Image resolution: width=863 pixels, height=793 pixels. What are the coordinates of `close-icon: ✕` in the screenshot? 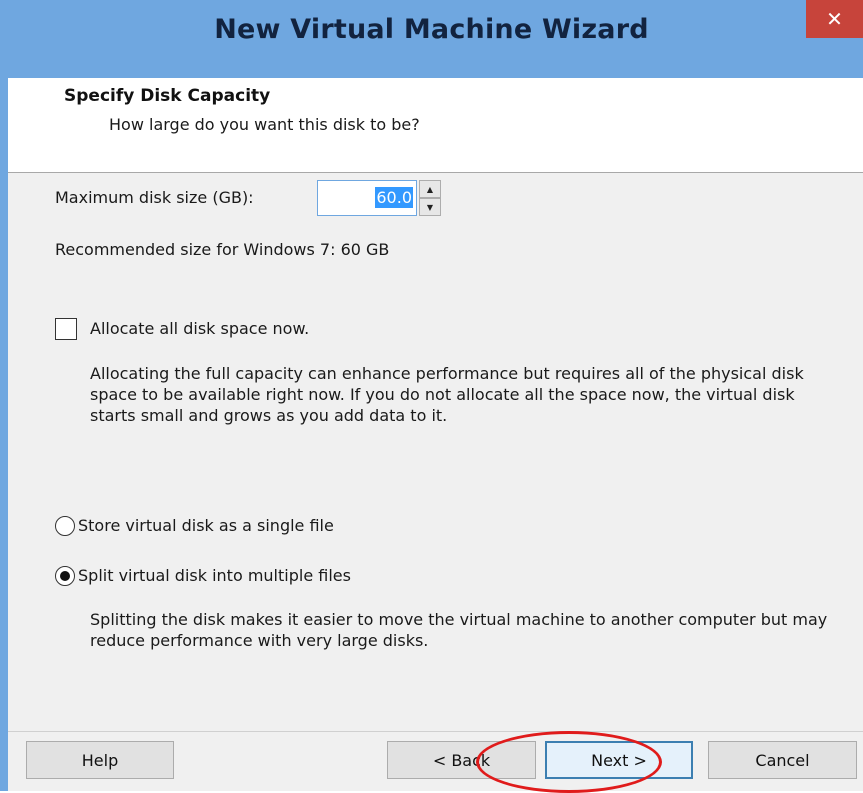 It's located at (834, 19).